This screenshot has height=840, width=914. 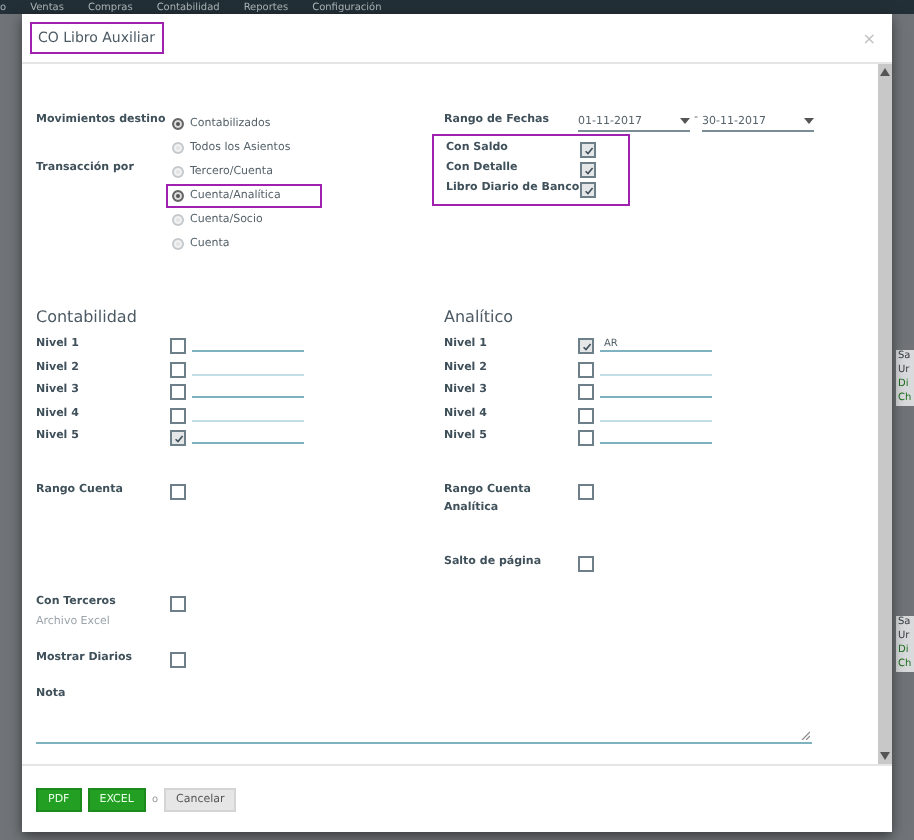 I want to click on scroll-down-icon, so click(x=885, y=756).